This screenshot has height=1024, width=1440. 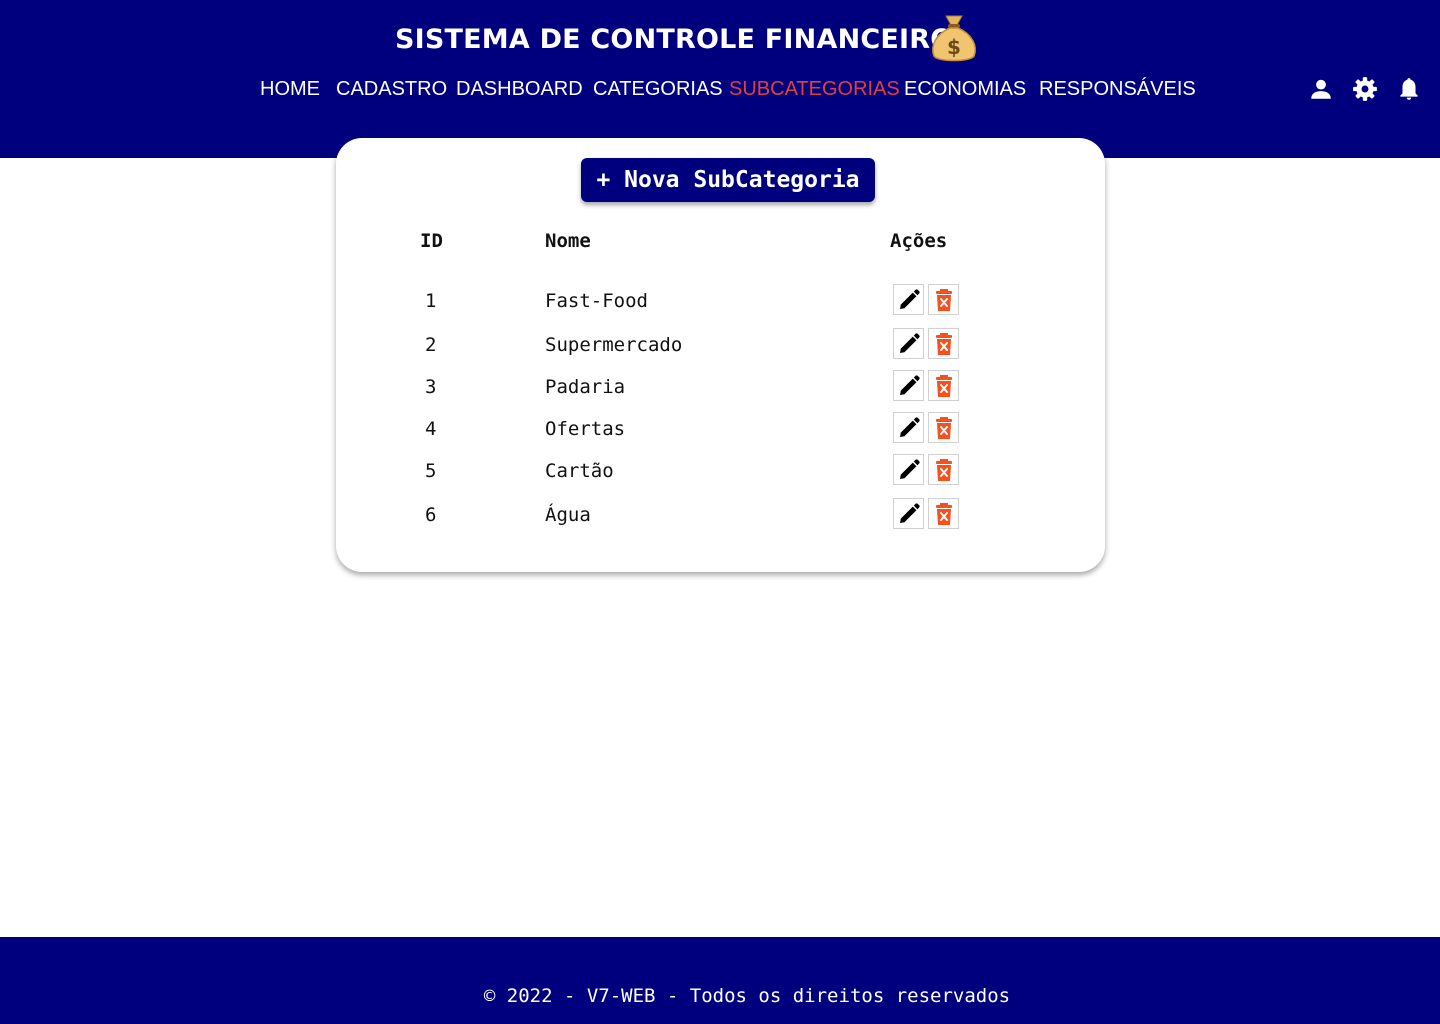 I want to click on table-row: 4 Ofertas, so click(x=720, y=428).